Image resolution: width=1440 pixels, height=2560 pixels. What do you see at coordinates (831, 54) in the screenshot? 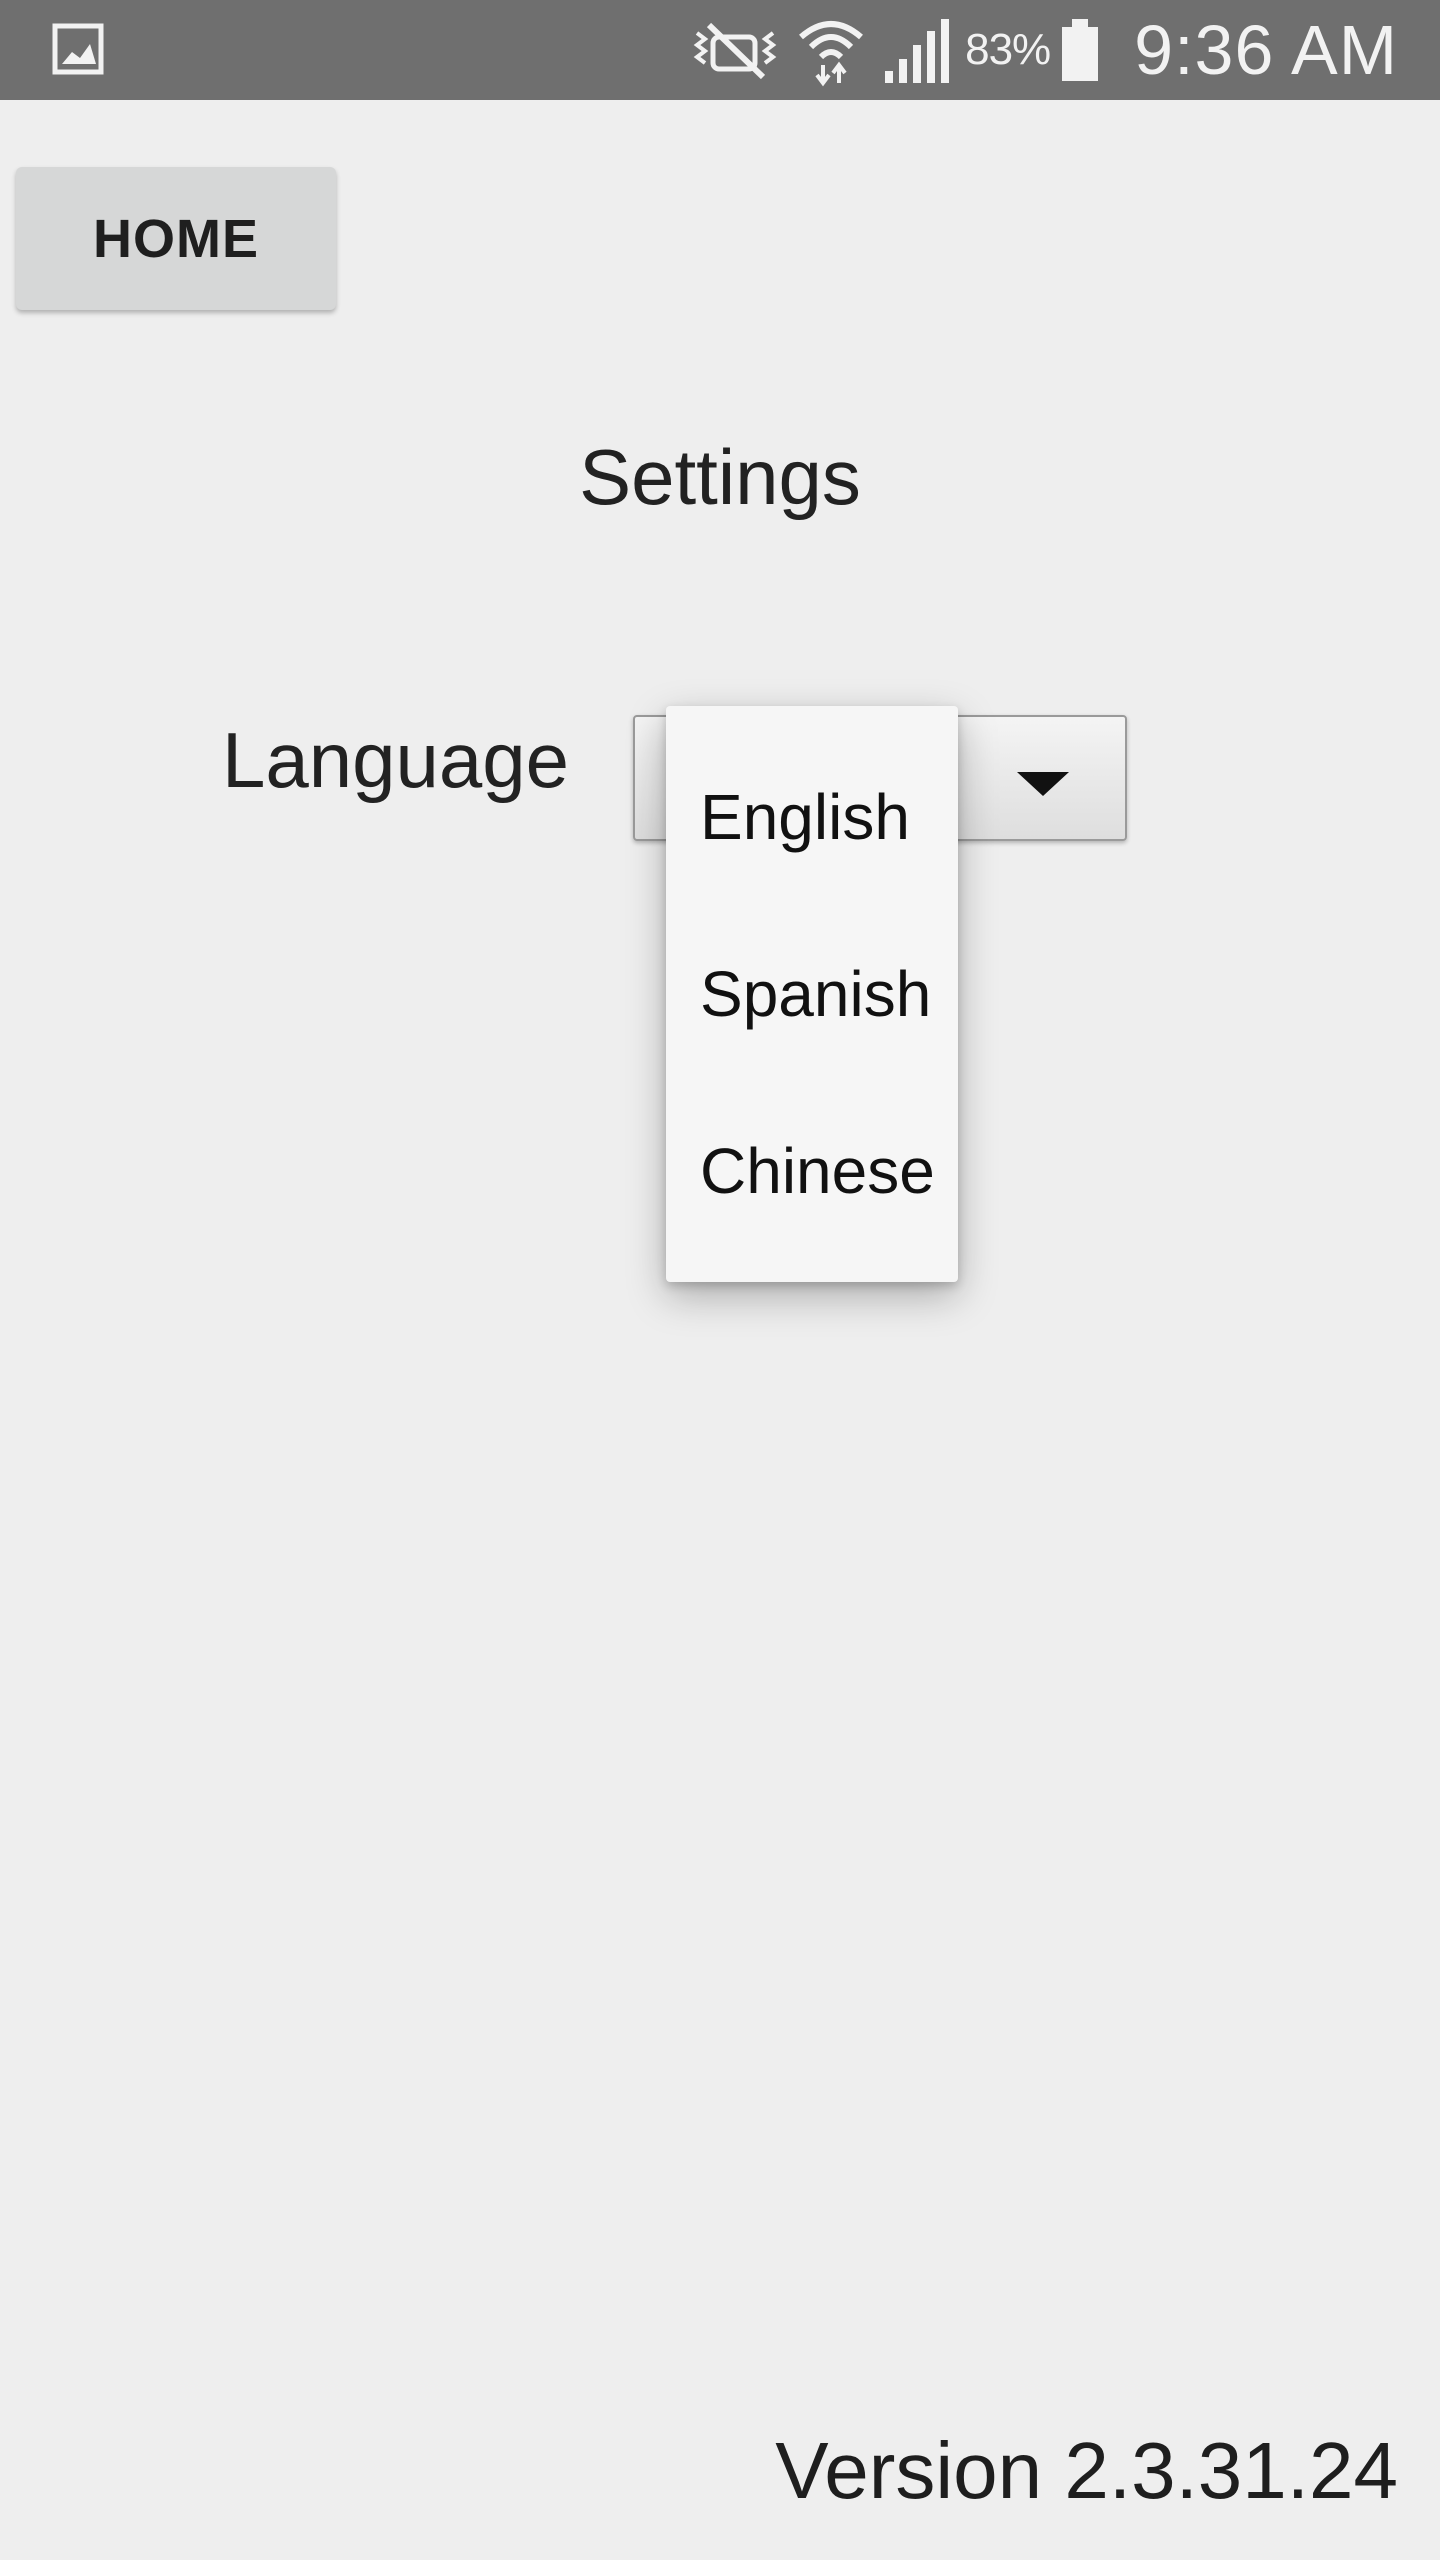
I see `wifi-icon` at bounding box center [831, 54].